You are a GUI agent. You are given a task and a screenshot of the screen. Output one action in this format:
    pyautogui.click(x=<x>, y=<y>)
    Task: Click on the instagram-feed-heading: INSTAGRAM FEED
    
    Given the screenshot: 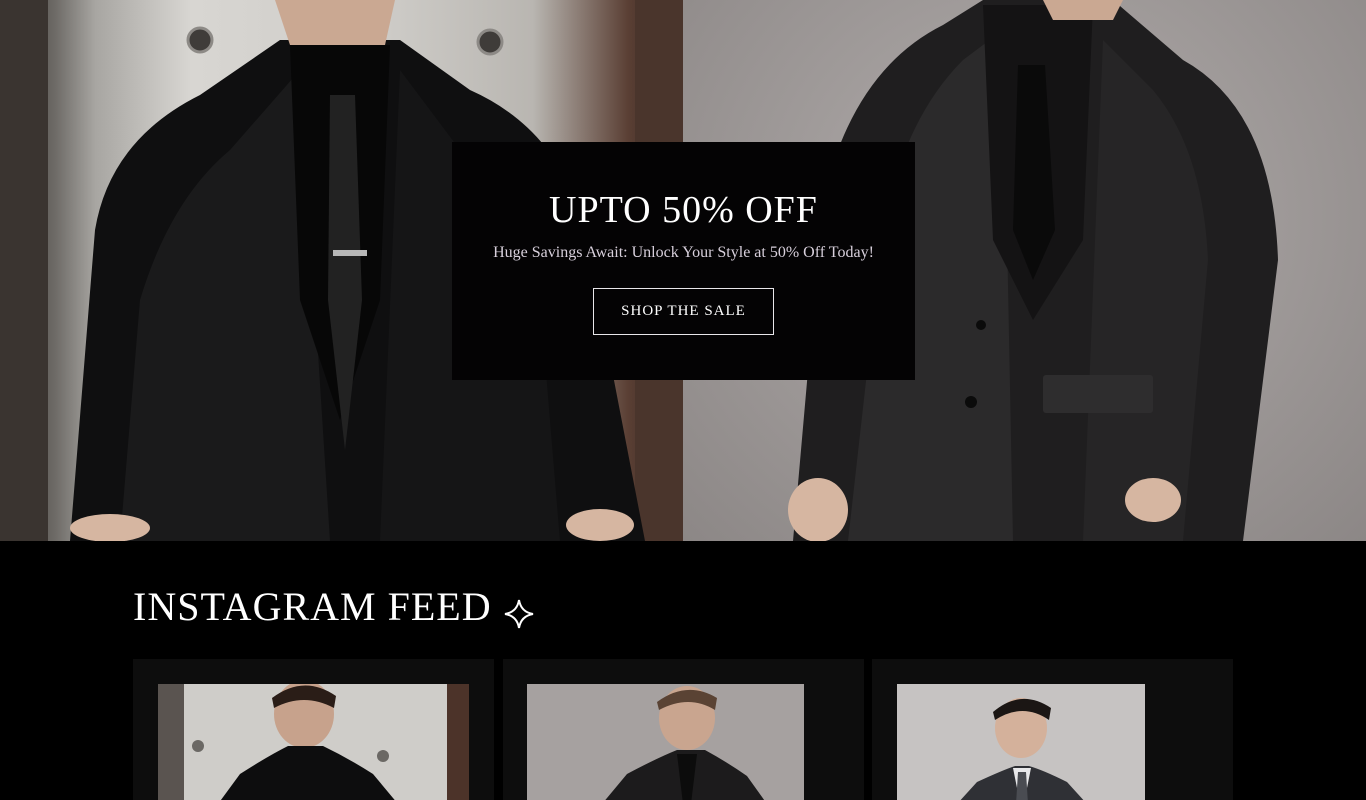 What is the action you would take?
    pyautogui.click(x=333, y=606)
    